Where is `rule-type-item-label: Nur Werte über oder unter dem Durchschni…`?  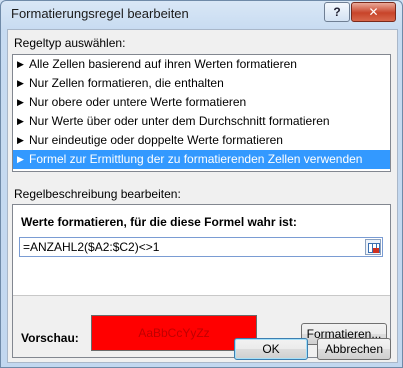
rule-type-item-label: Nur Werte über oder unter dem Durchschni… is located at coordinates (179, 121).